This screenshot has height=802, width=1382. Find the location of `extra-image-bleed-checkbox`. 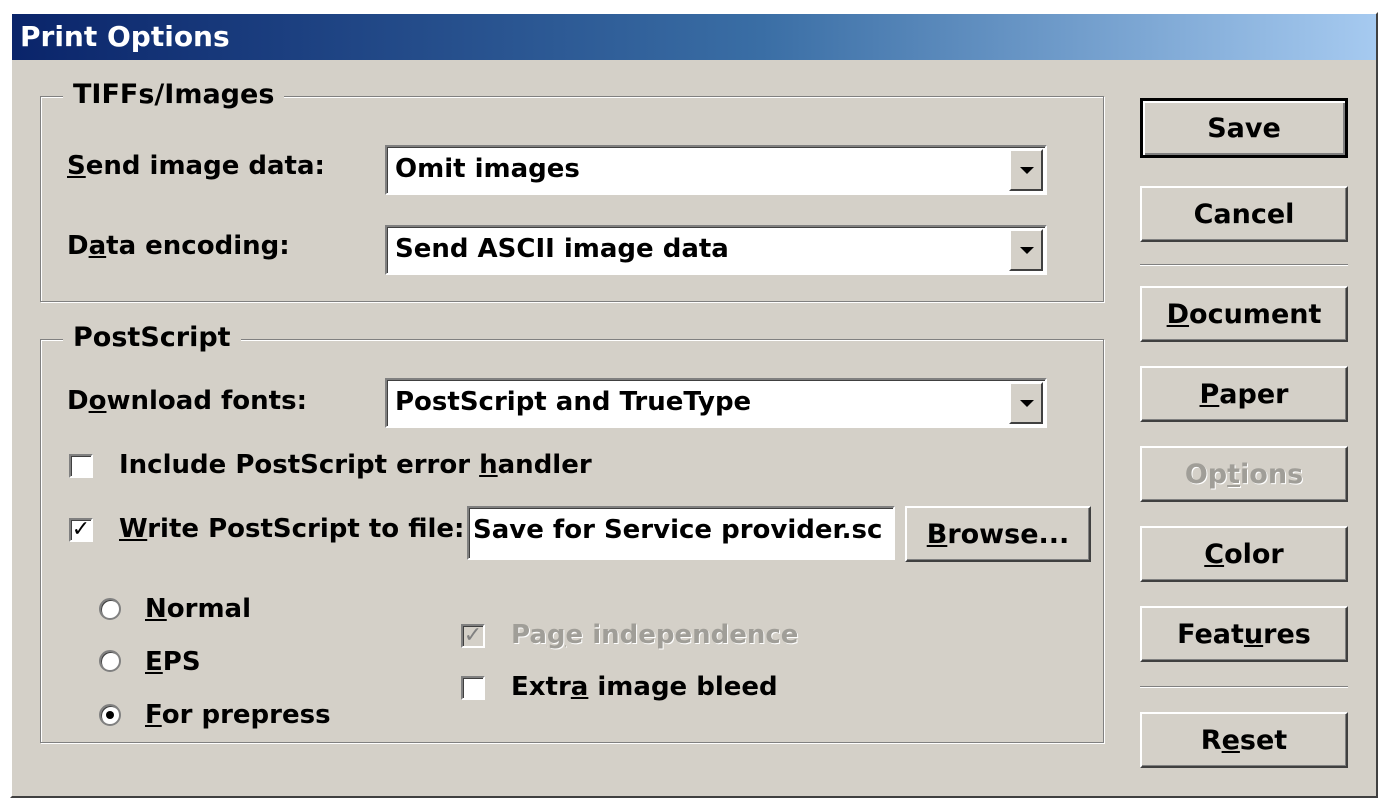

extra-image-bleed-checkbox is located at coordinates (473, 688).